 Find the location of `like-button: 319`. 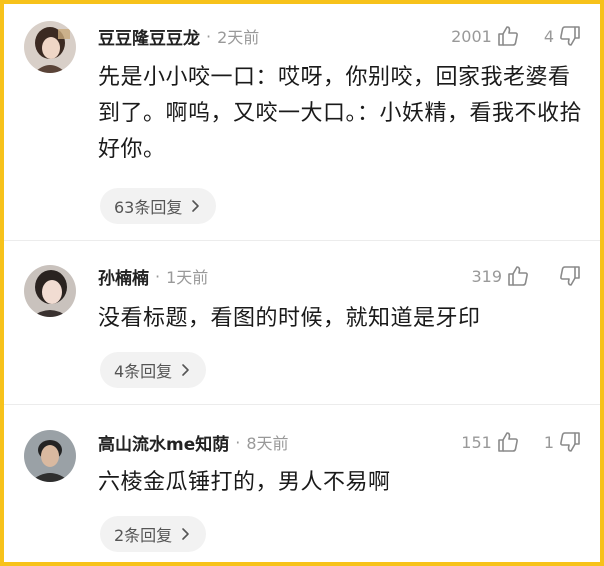

like-button: 319 is located at coordinates (500, 276).